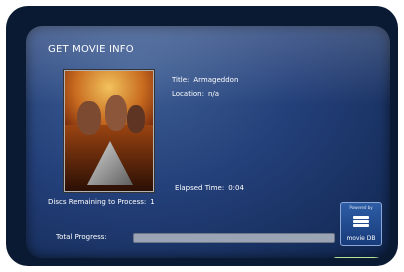  What do you see at coordinates (213, 94) in the screenshot?
I see `location-value: n/a` at bounding box center [213, 94].